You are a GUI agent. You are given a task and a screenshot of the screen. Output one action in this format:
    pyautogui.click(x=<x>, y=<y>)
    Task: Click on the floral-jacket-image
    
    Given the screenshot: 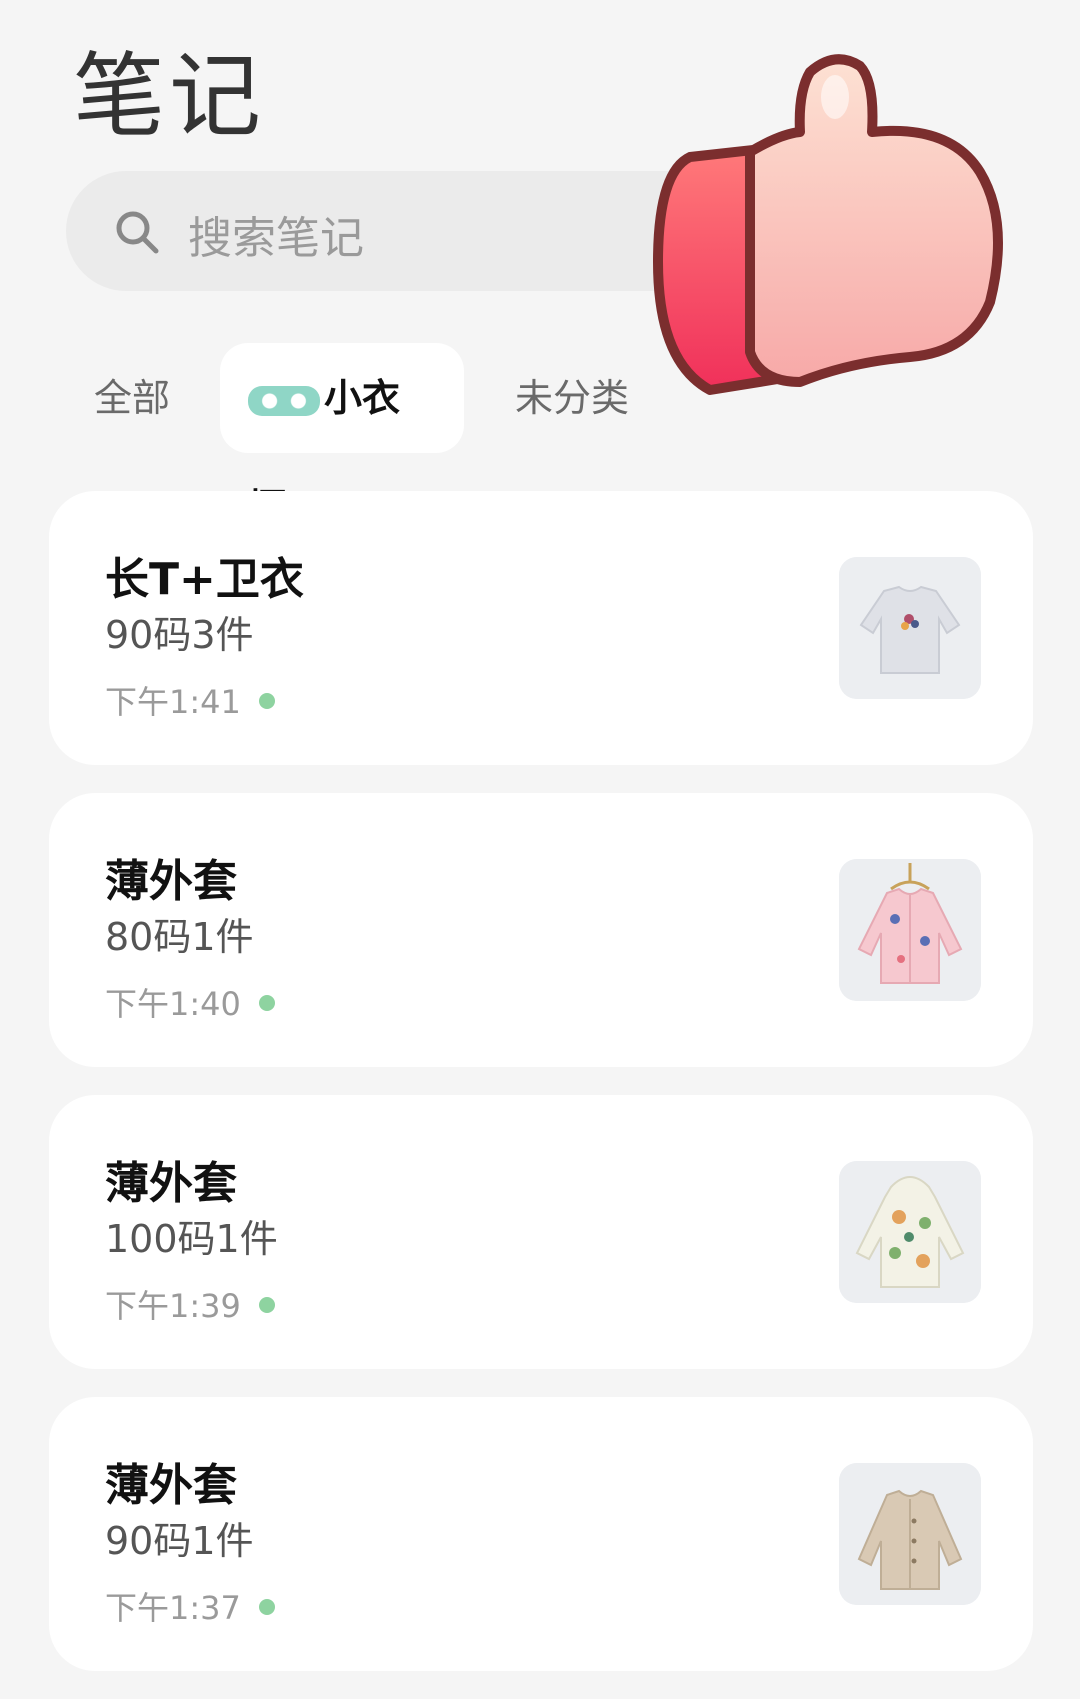 What is the action you would take?
    pyautogui.click(x=910, y=1232)
    